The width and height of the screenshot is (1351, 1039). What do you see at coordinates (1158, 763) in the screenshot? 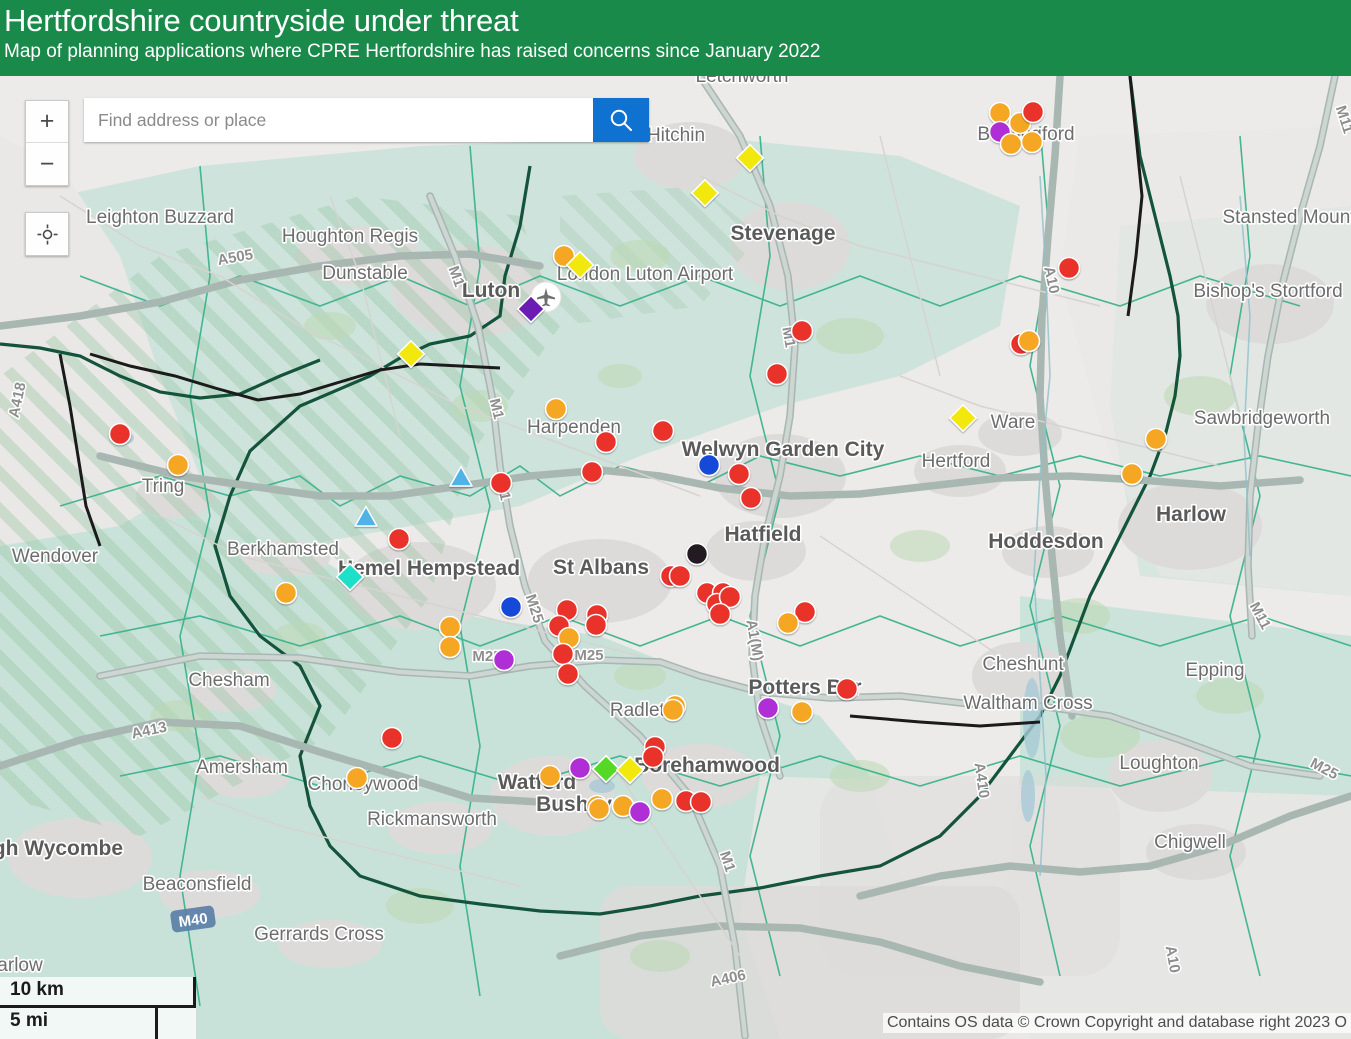
I see `map-label: Loughton` at bounding box center [1158, 763].